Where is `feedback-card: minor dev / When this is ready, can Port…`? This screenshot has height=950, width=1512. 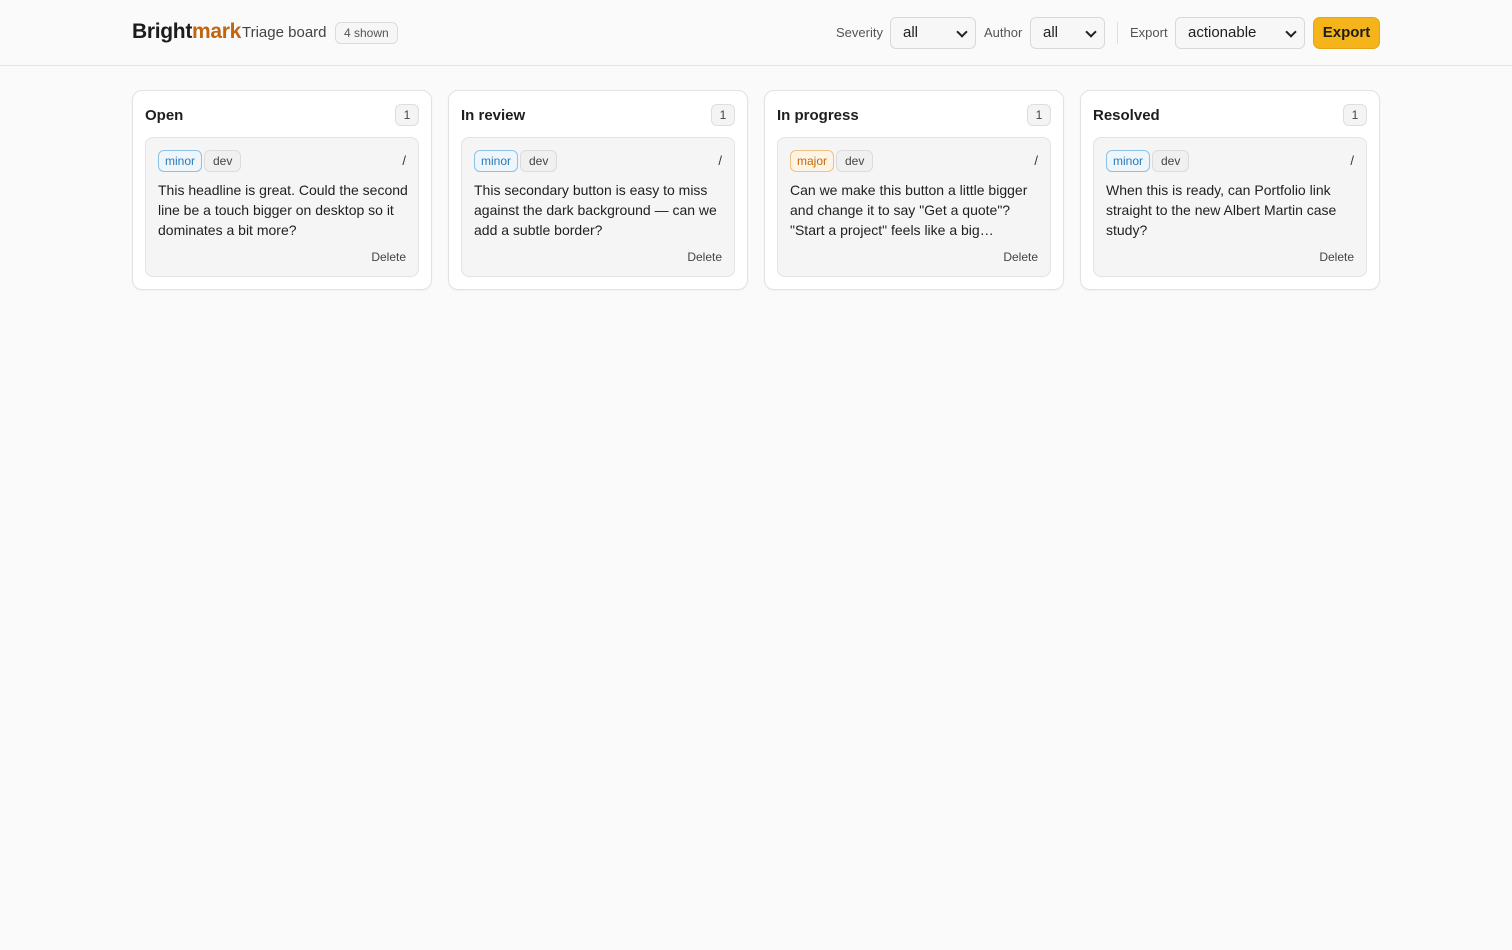 feedback-card: minor dev / When this is ready, can Port… is located at coordinates (1230, 207).